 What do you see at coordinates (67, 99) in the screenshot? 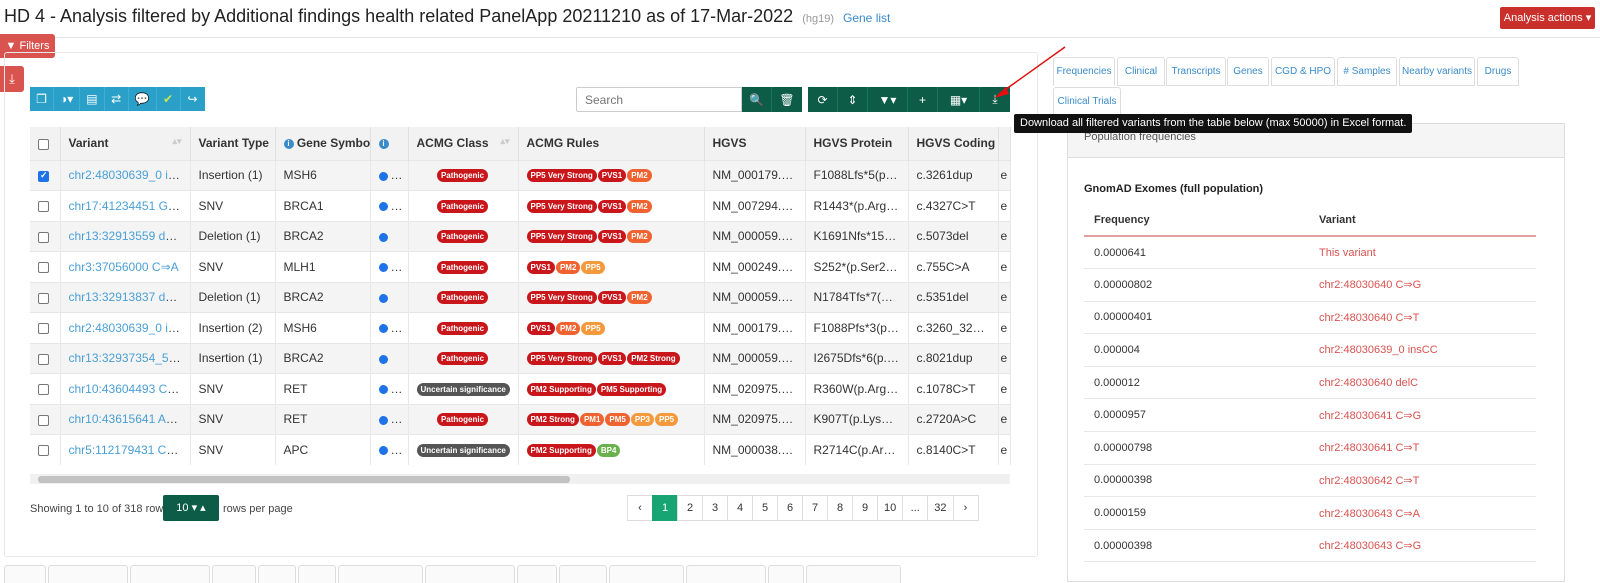
I see `contrast-icon: ◑▾` at bounding box center [67, 99].